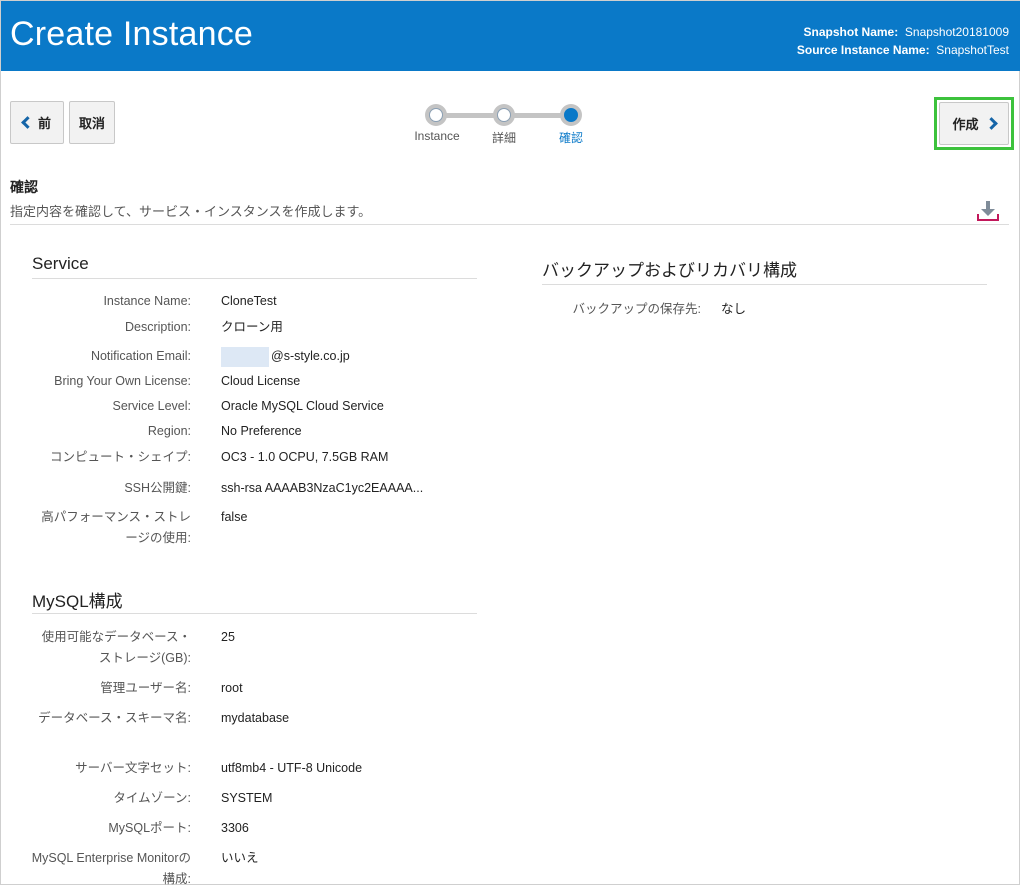 This screenshot has width=1020, height=885. I want to click on row-key: Bring Your Own License:, so click(122, 381).